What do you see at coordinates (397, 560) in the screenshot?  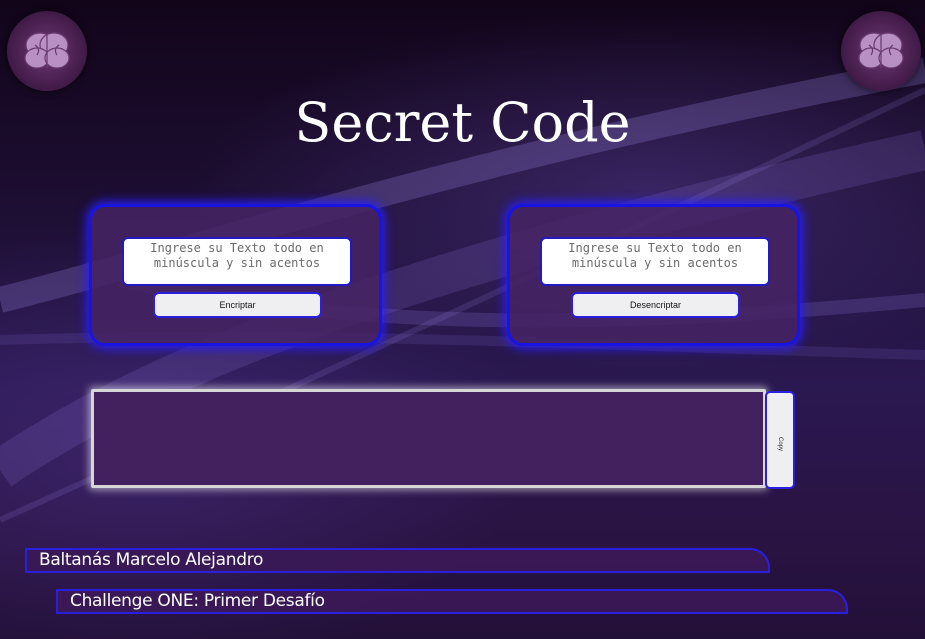 I see `author-credit: Baltanás Marcelo Alejandro` at bounding box center [397, 560].